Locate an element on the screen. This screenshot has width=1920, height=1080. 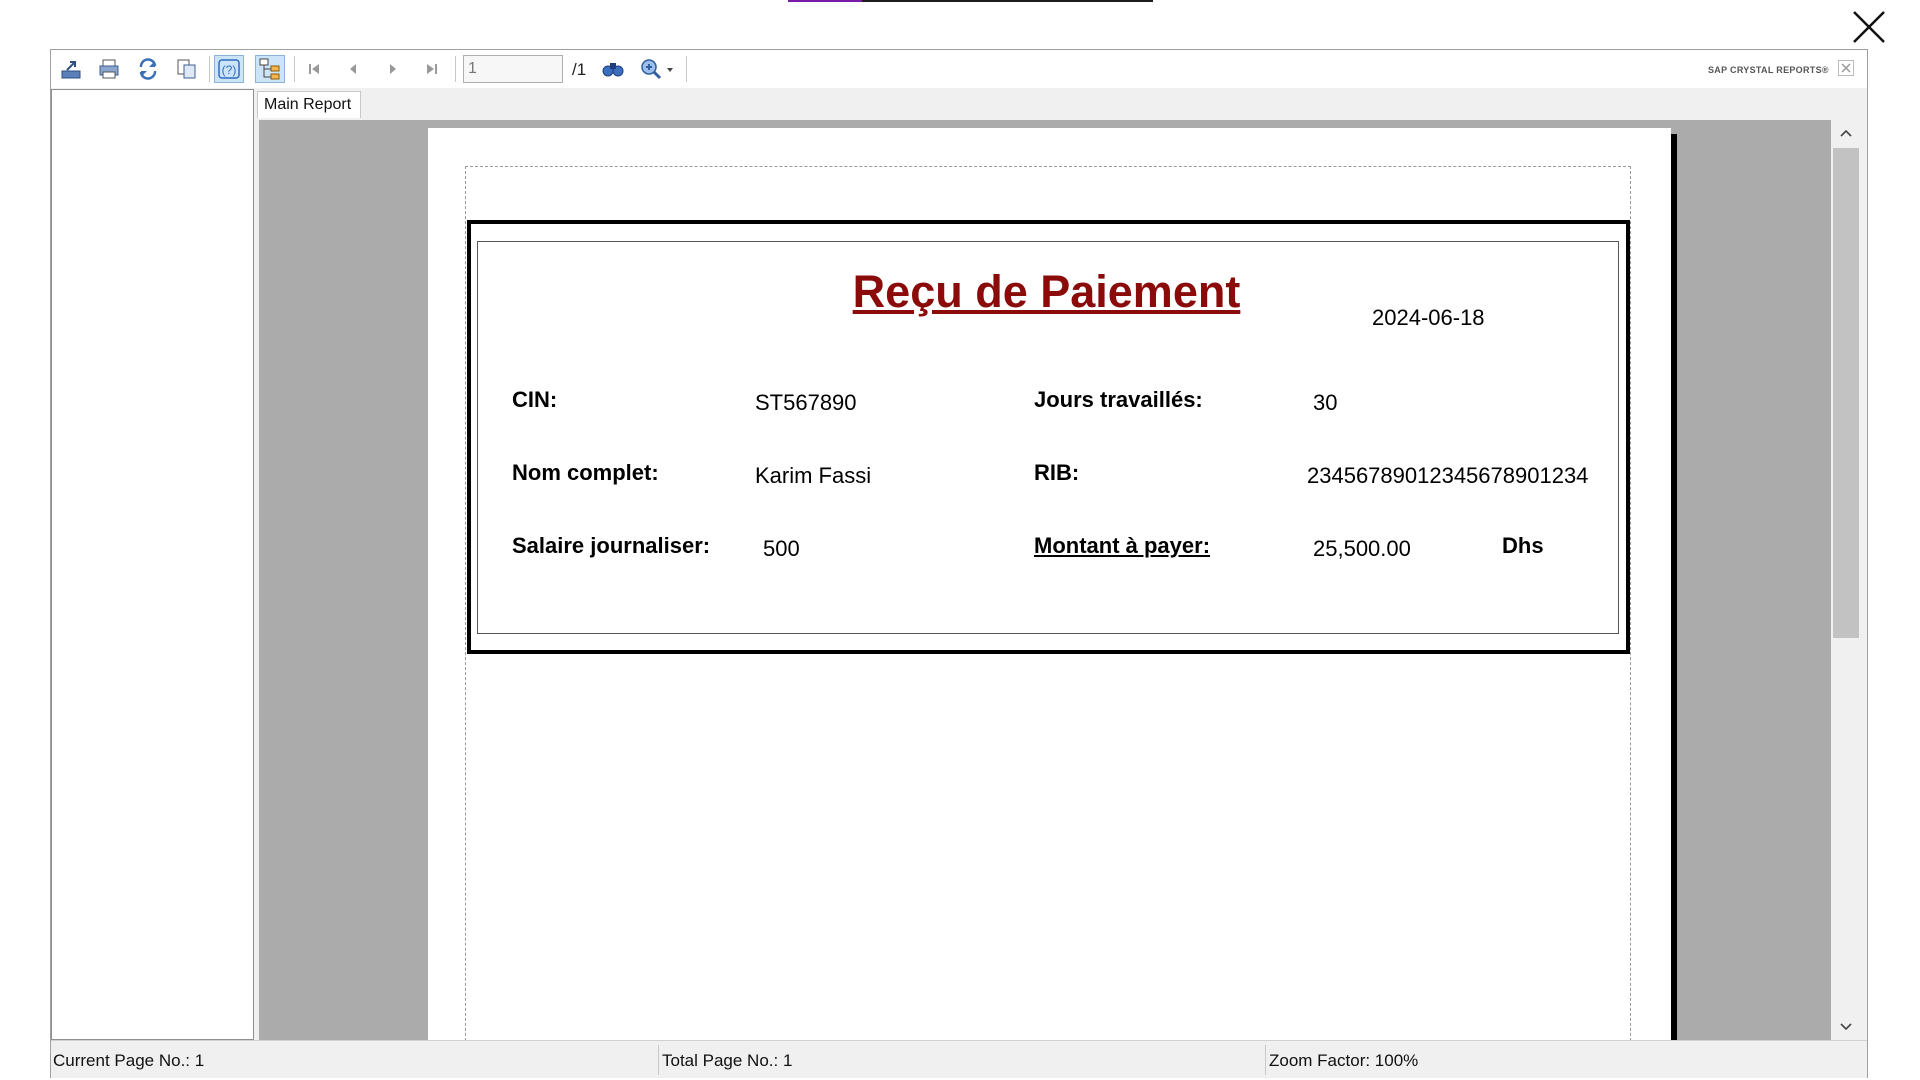
vertical-scrollbar is located at coordinates (1846, 580).